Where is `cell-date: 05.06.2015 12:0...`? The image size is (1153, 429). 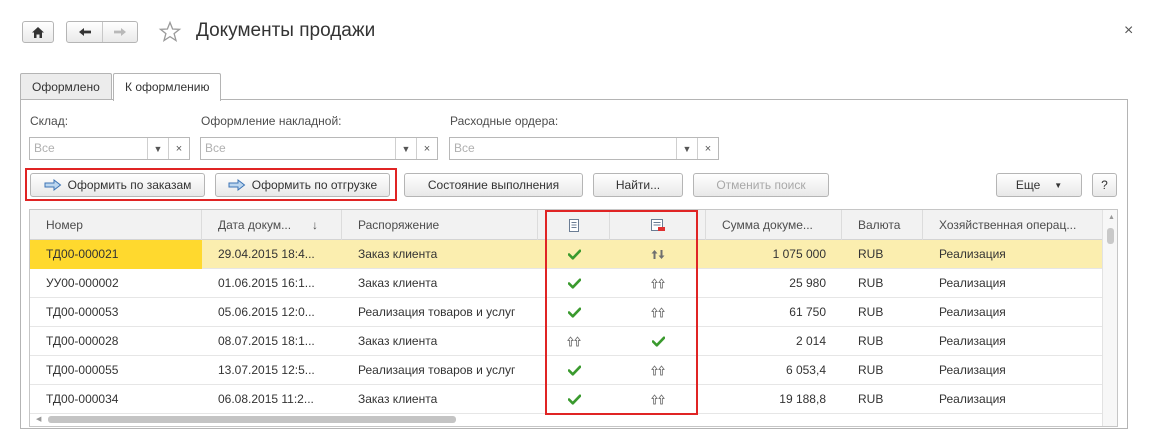 cell-date: 05.06.2015 12:0... is located at coordinates (272, 312).